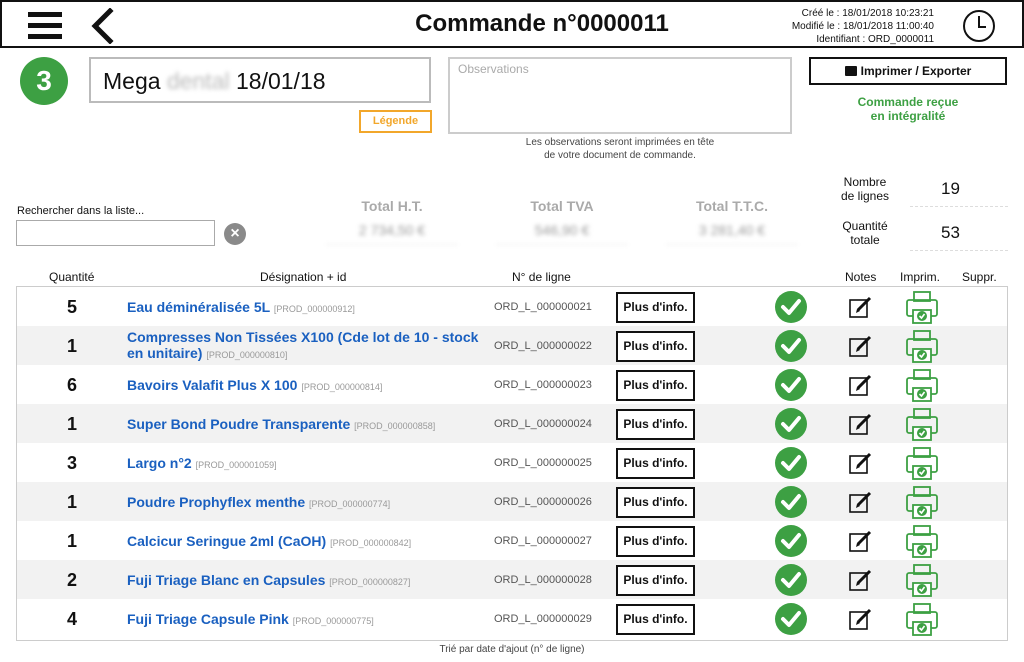 This screenshot has width=1024, height=662. I want to click on print-export-button: Imprimer / Exporter, so click(908, 71).